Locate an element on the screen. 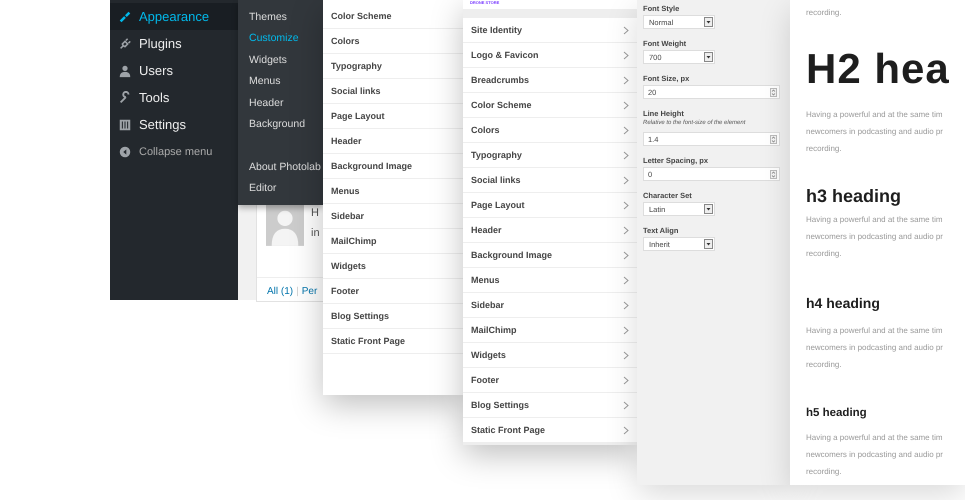  plug-icon is located at coordinates (125, 43).